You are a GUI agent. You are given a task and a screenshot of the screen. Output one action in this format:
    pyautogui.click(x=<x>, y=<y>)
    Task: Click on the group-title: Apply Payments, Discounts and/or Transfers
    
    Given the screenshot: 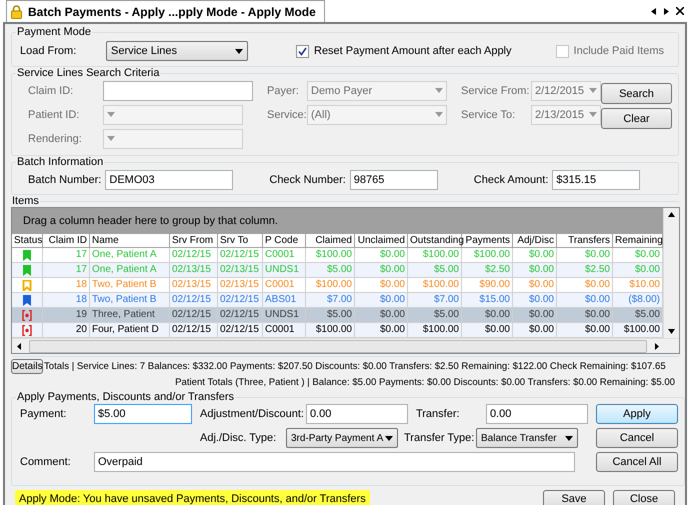 What is the action you would take?
    pyautogui.click(x=126, y=397)
    